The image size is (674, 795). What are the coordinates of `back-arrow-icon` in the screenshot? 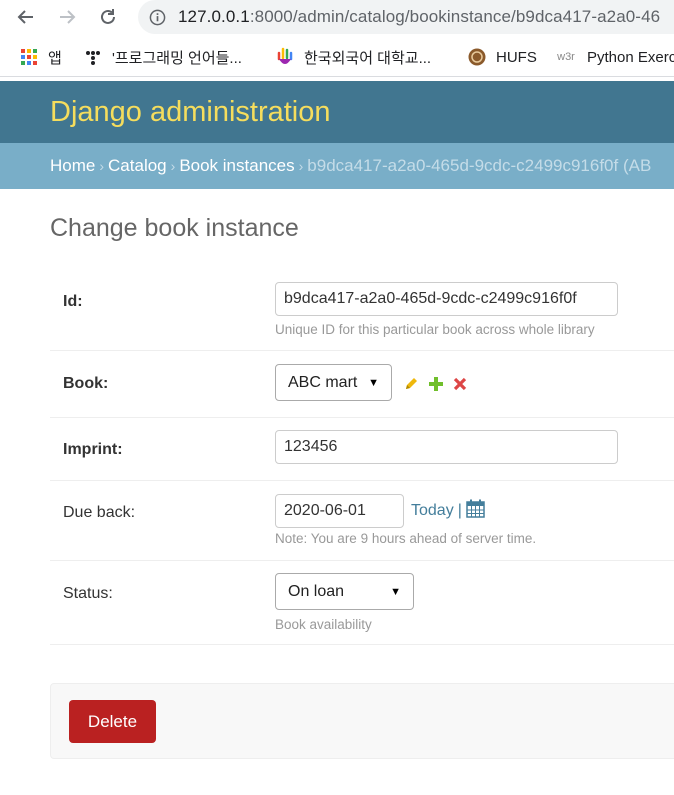 It's located at (26, 17).